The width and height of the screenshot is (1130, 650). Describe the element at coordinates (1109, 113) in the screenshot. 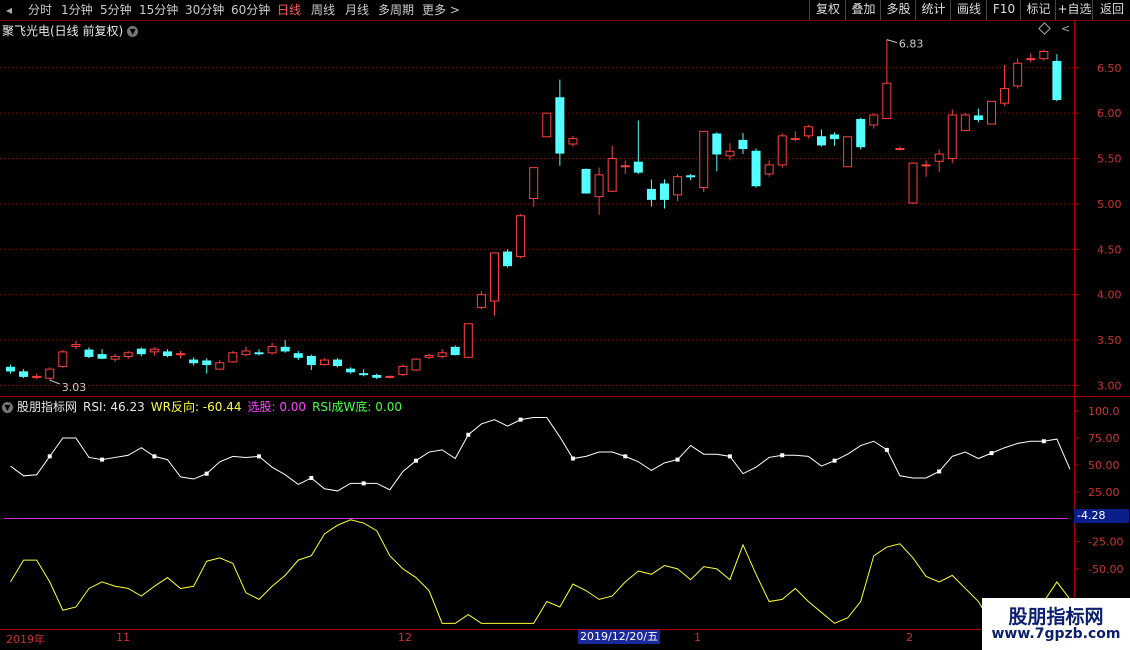

I see `price-tick-label: 6.00` at that location.